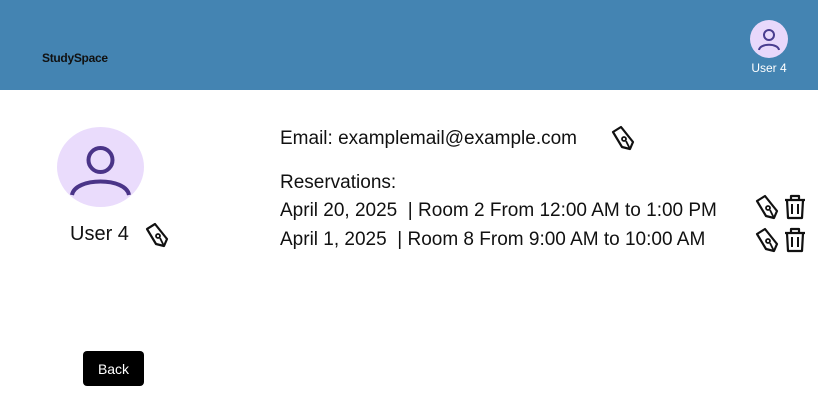  I want to click on header-avatar, so click(769, 39).